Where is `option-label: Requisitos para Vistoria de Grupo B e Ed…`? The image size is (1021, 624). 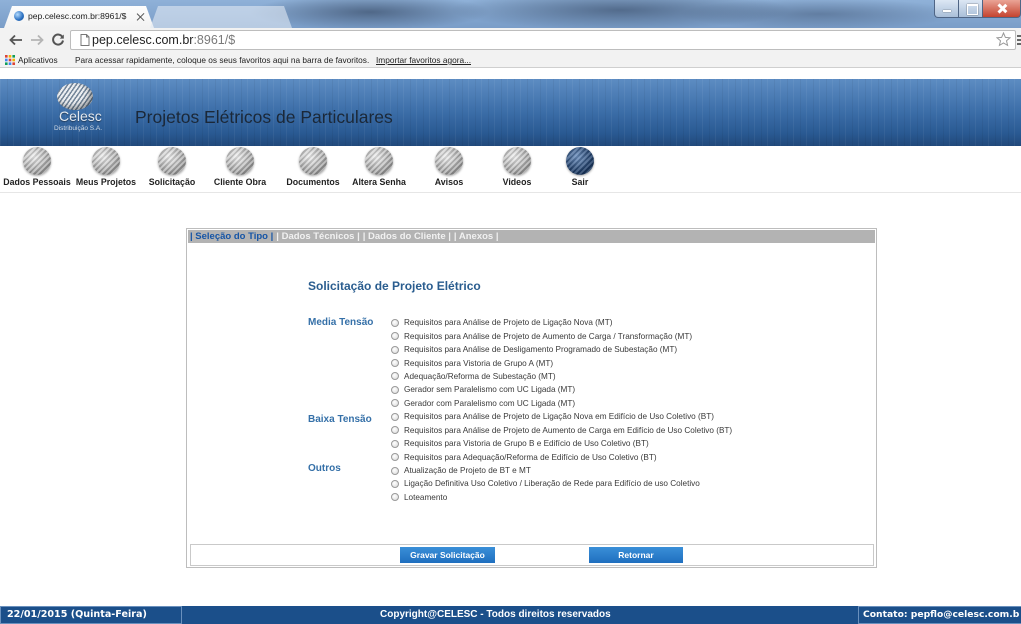
option-label: Requisitos para Vistoria de Grupo B e Ed… is located at coordinates (526, 443).